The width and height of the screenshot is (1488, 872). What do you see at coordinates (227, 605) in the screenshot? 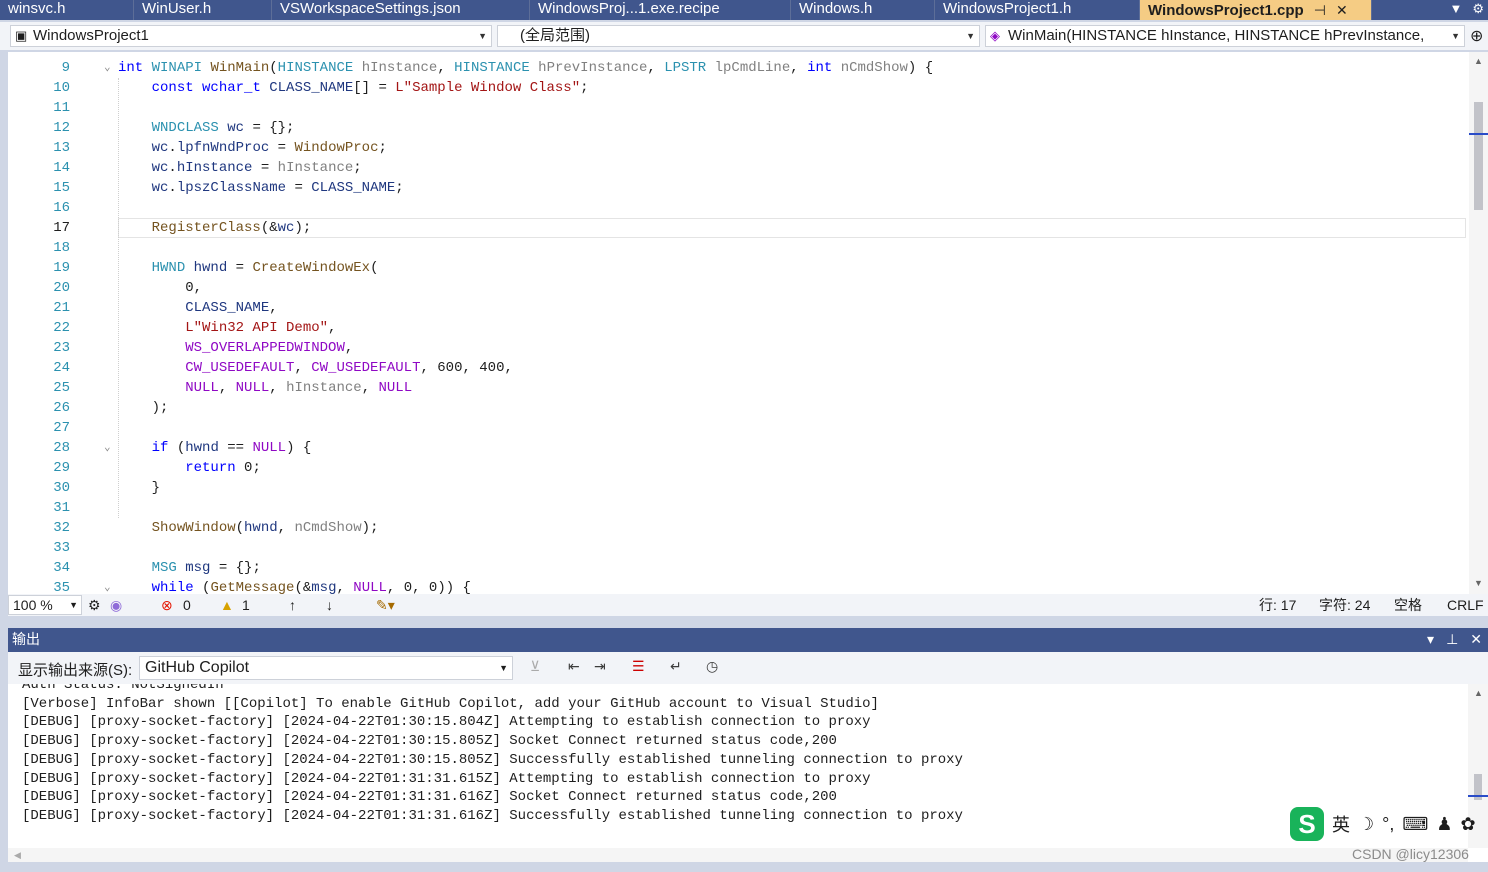
I see `warning-icon: ▲` at bounding box center [227, 605].